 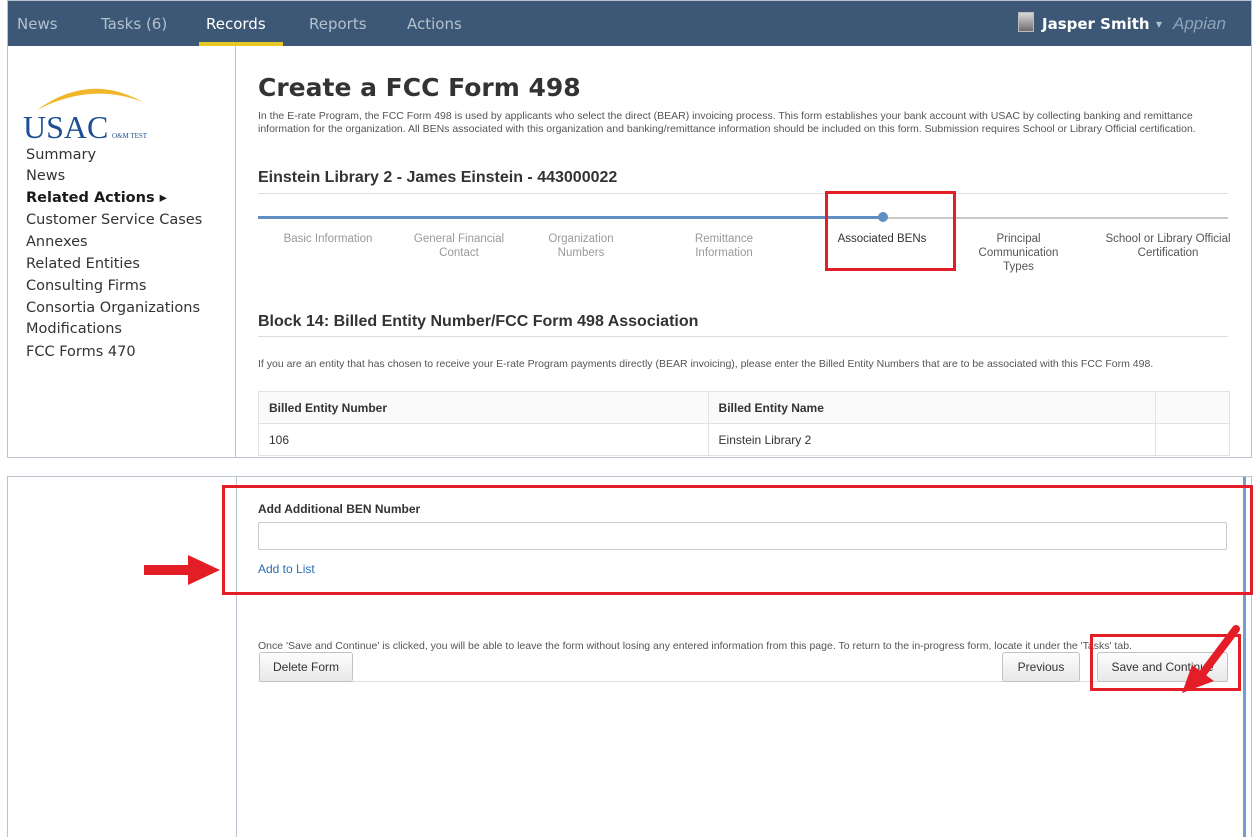 What do you see at coordinates (419, 87) in the screenshot?
I see `page-title: Create a FCC Form 498` at bounding box center [419, 87].